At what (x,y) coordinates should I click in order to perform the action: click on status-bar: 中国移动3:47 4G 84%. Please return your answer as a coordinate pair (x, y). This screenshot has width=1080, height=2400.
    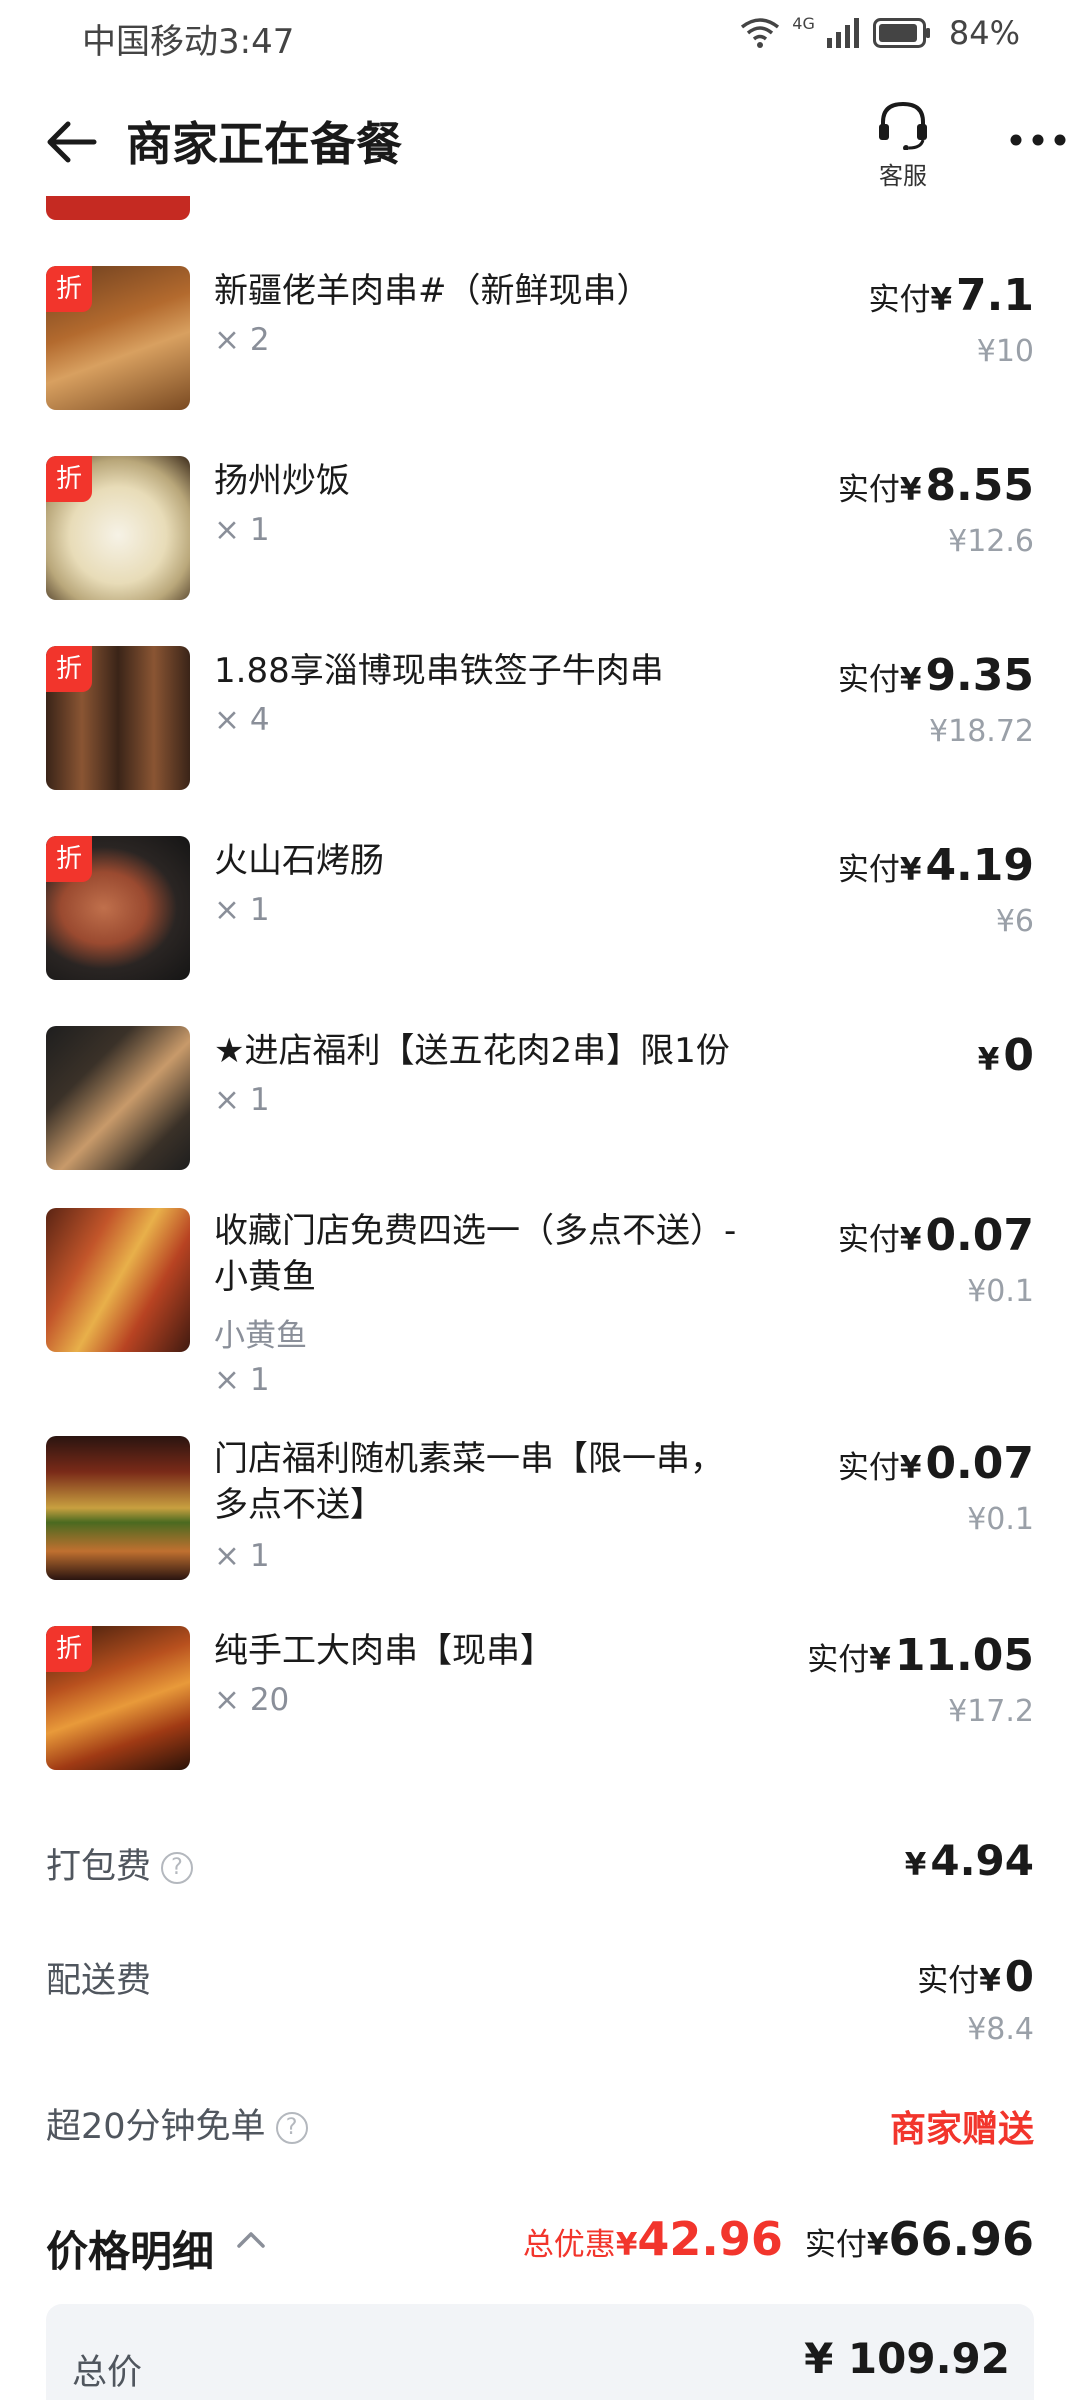
    Looking at the image, I should click on (540, 38).